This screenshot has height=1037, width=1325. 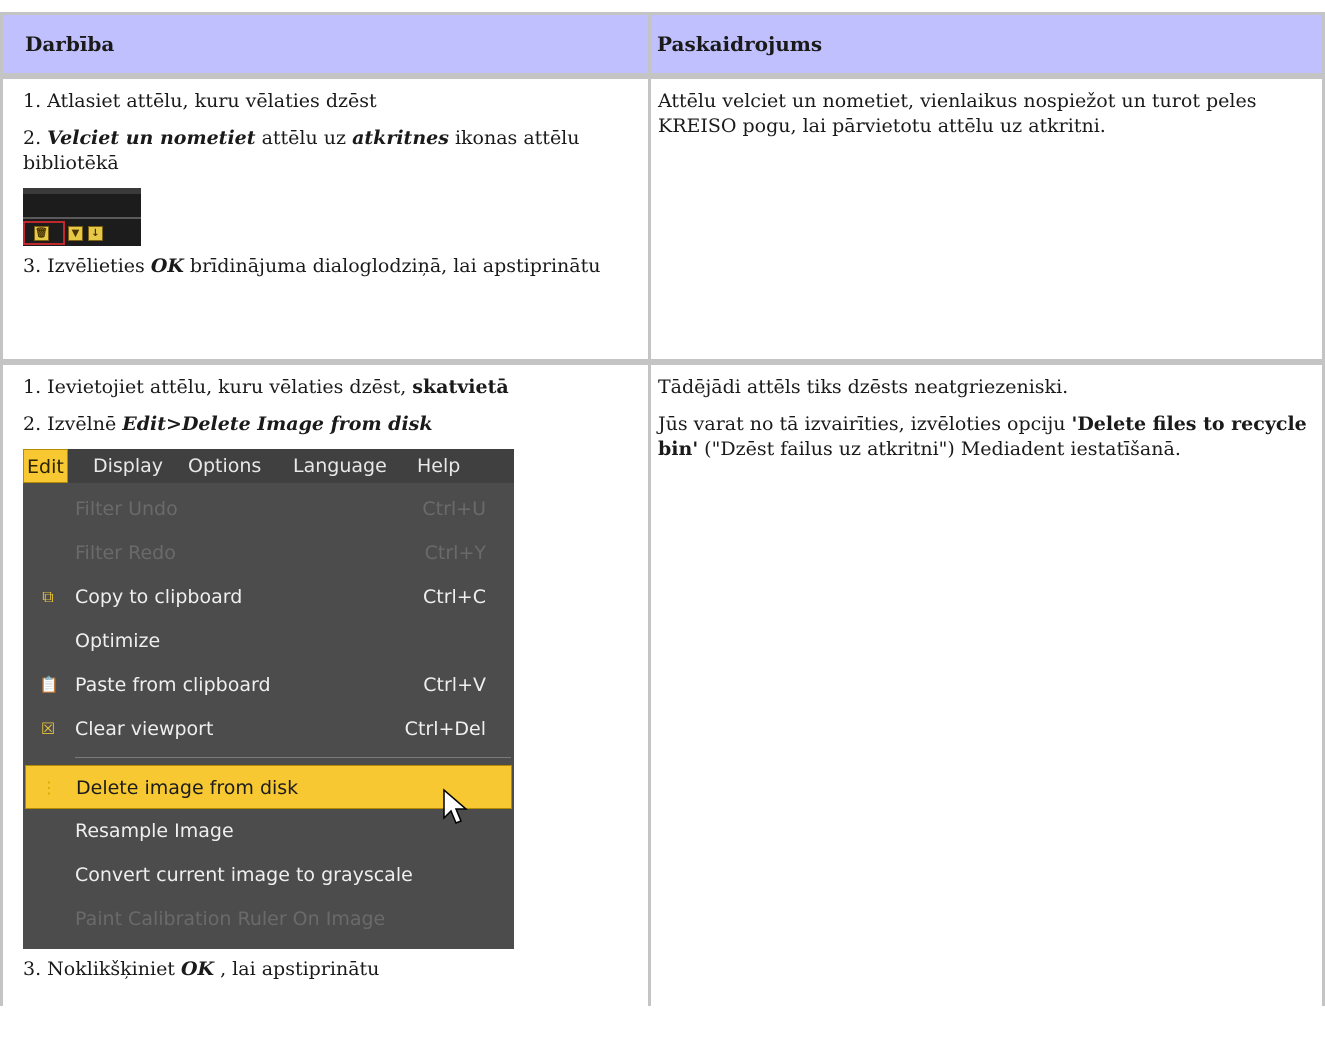 What do you see at coordinates (268, 641) in the screenshot?
I see `menu-item-optimize: Optimize` at bounding box center [268, 641].